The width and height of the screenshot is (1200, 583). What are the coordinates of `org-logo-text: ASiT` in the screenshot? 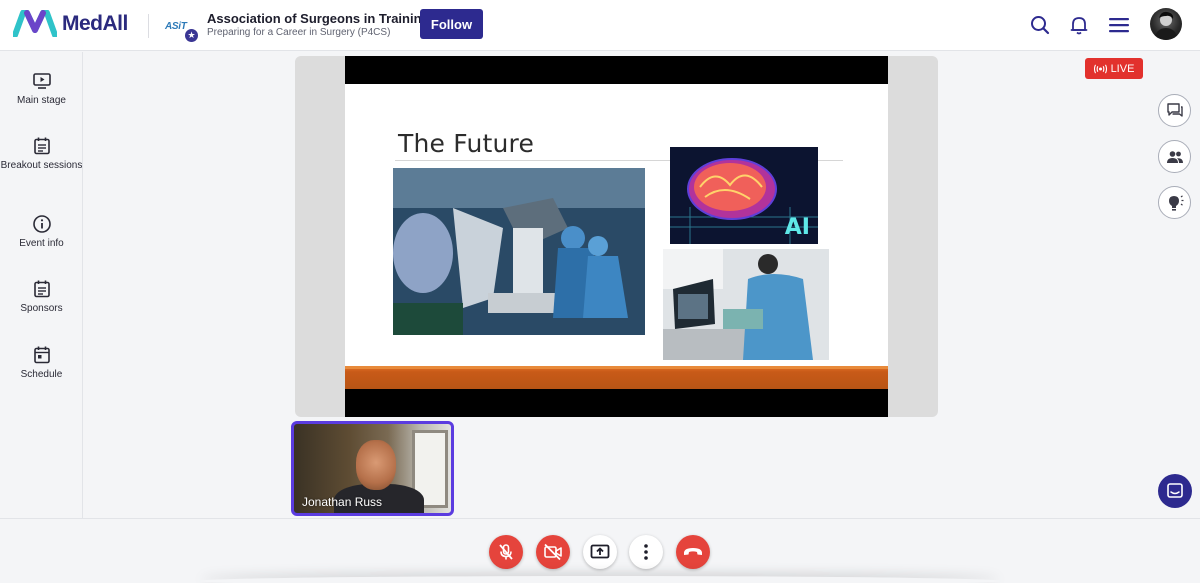 It's located at (176, 26).